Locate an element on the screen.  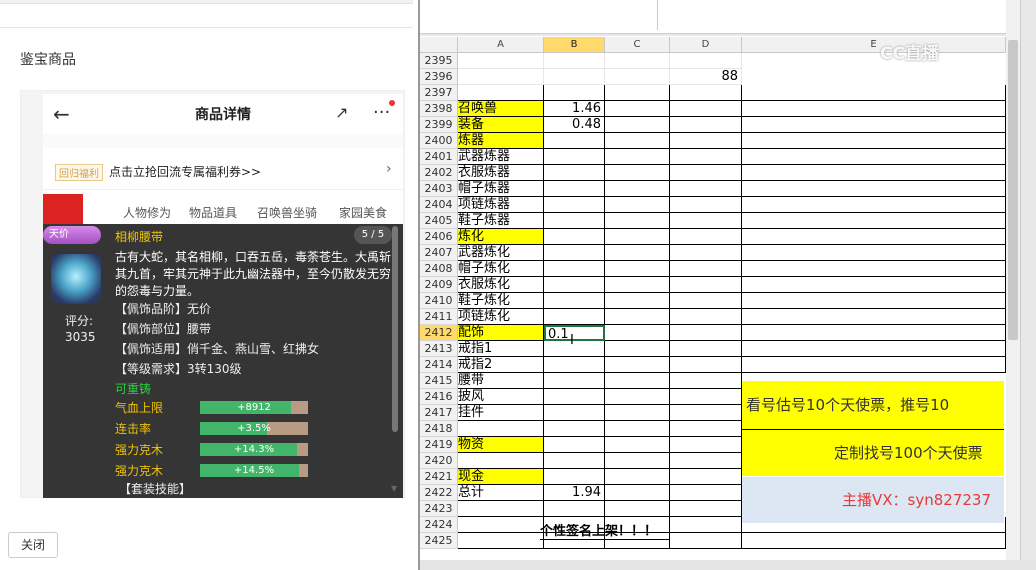
row-header: 2400 is located at coordinates (439, 141).